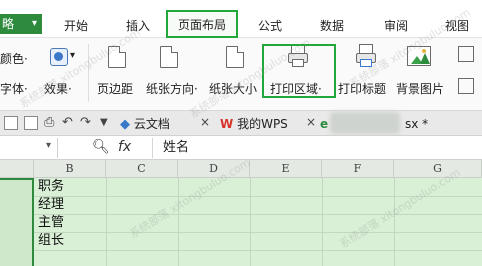  I want to click on theme-effects-icon, so click(59, 57).